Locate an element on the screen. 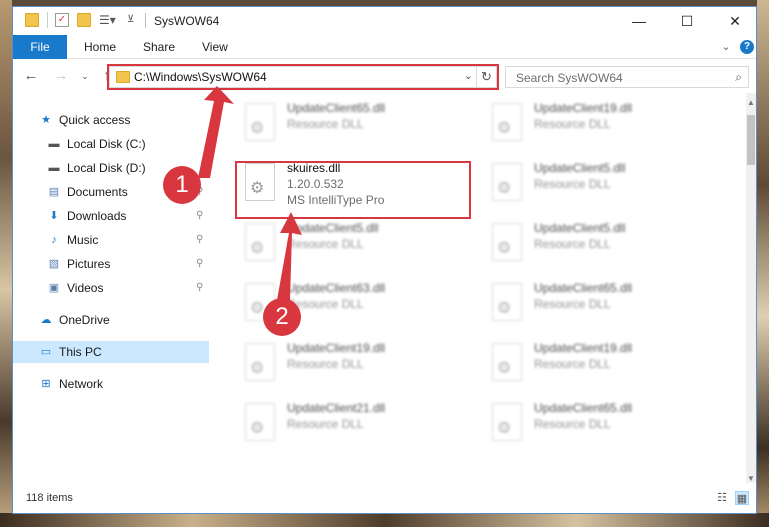  search-input is located at coordinates (616, 78).